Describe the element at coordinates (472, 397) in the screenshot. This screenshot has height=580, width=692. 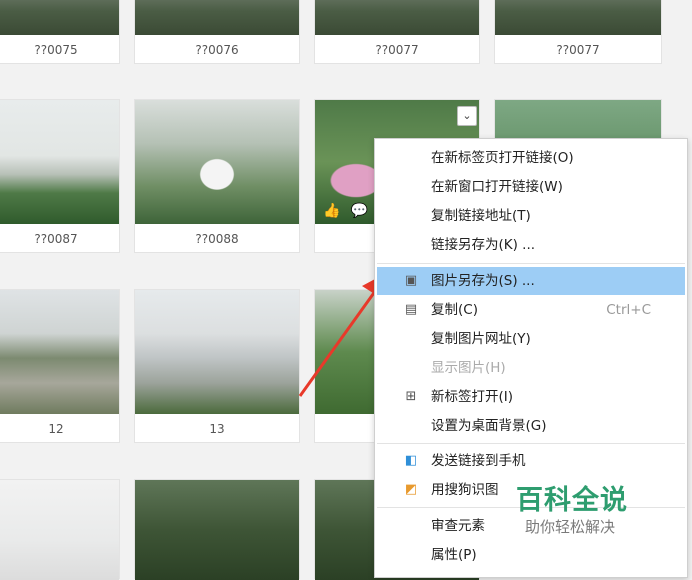
I see `menu-item-label: 新标签打开(I)` at that location.